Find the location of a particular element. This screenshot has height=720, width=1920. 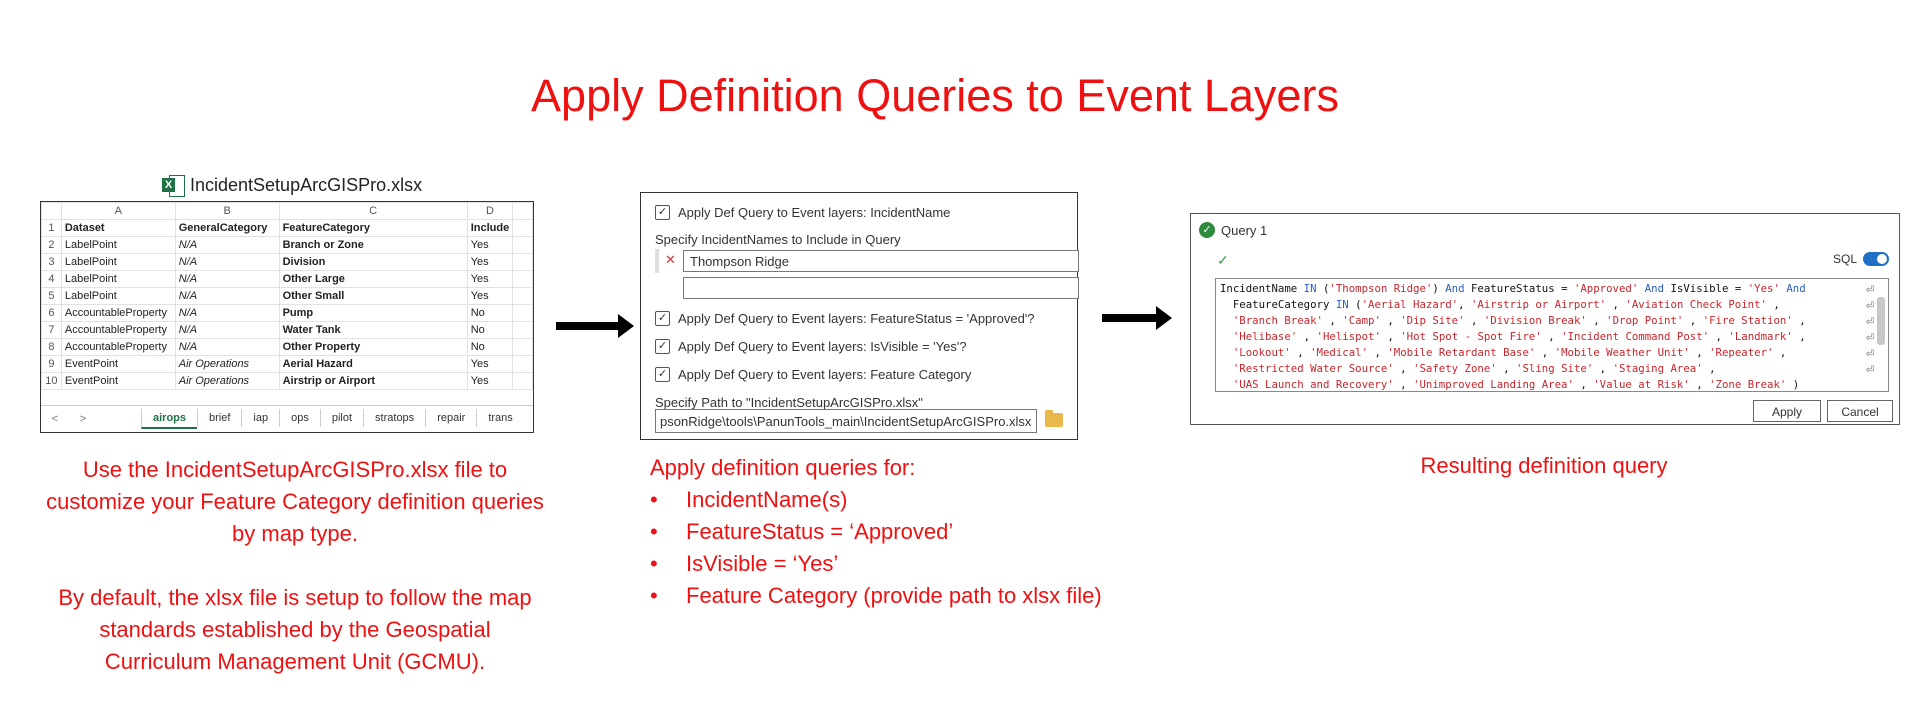

cell: Branch or Zone is located at coordinates (373, 245).